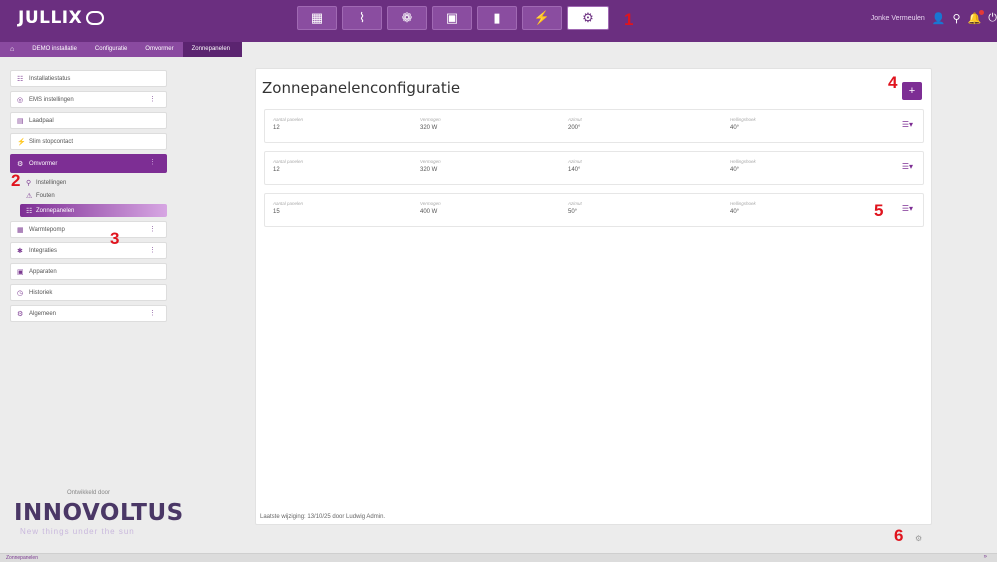 Image resolution: width=997 pixels, height=562 pixels. Describe the element at coordinates (957, 18) in the screenshot. I see `search-icon: ⚲` at that location.